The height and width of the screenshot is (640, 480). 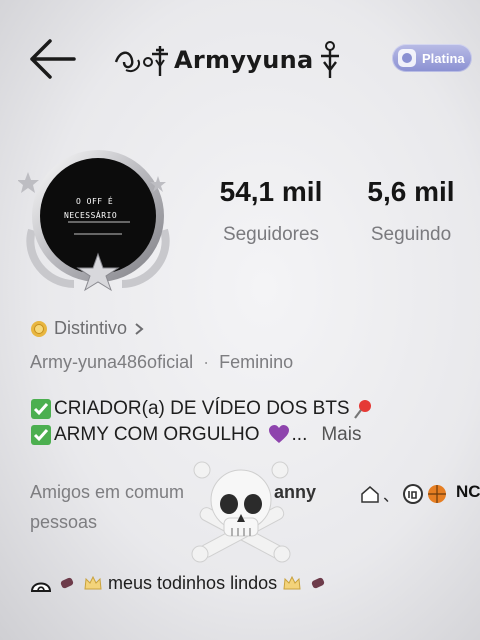 I want to click on igloo-icon, so click(x=41, y=587).